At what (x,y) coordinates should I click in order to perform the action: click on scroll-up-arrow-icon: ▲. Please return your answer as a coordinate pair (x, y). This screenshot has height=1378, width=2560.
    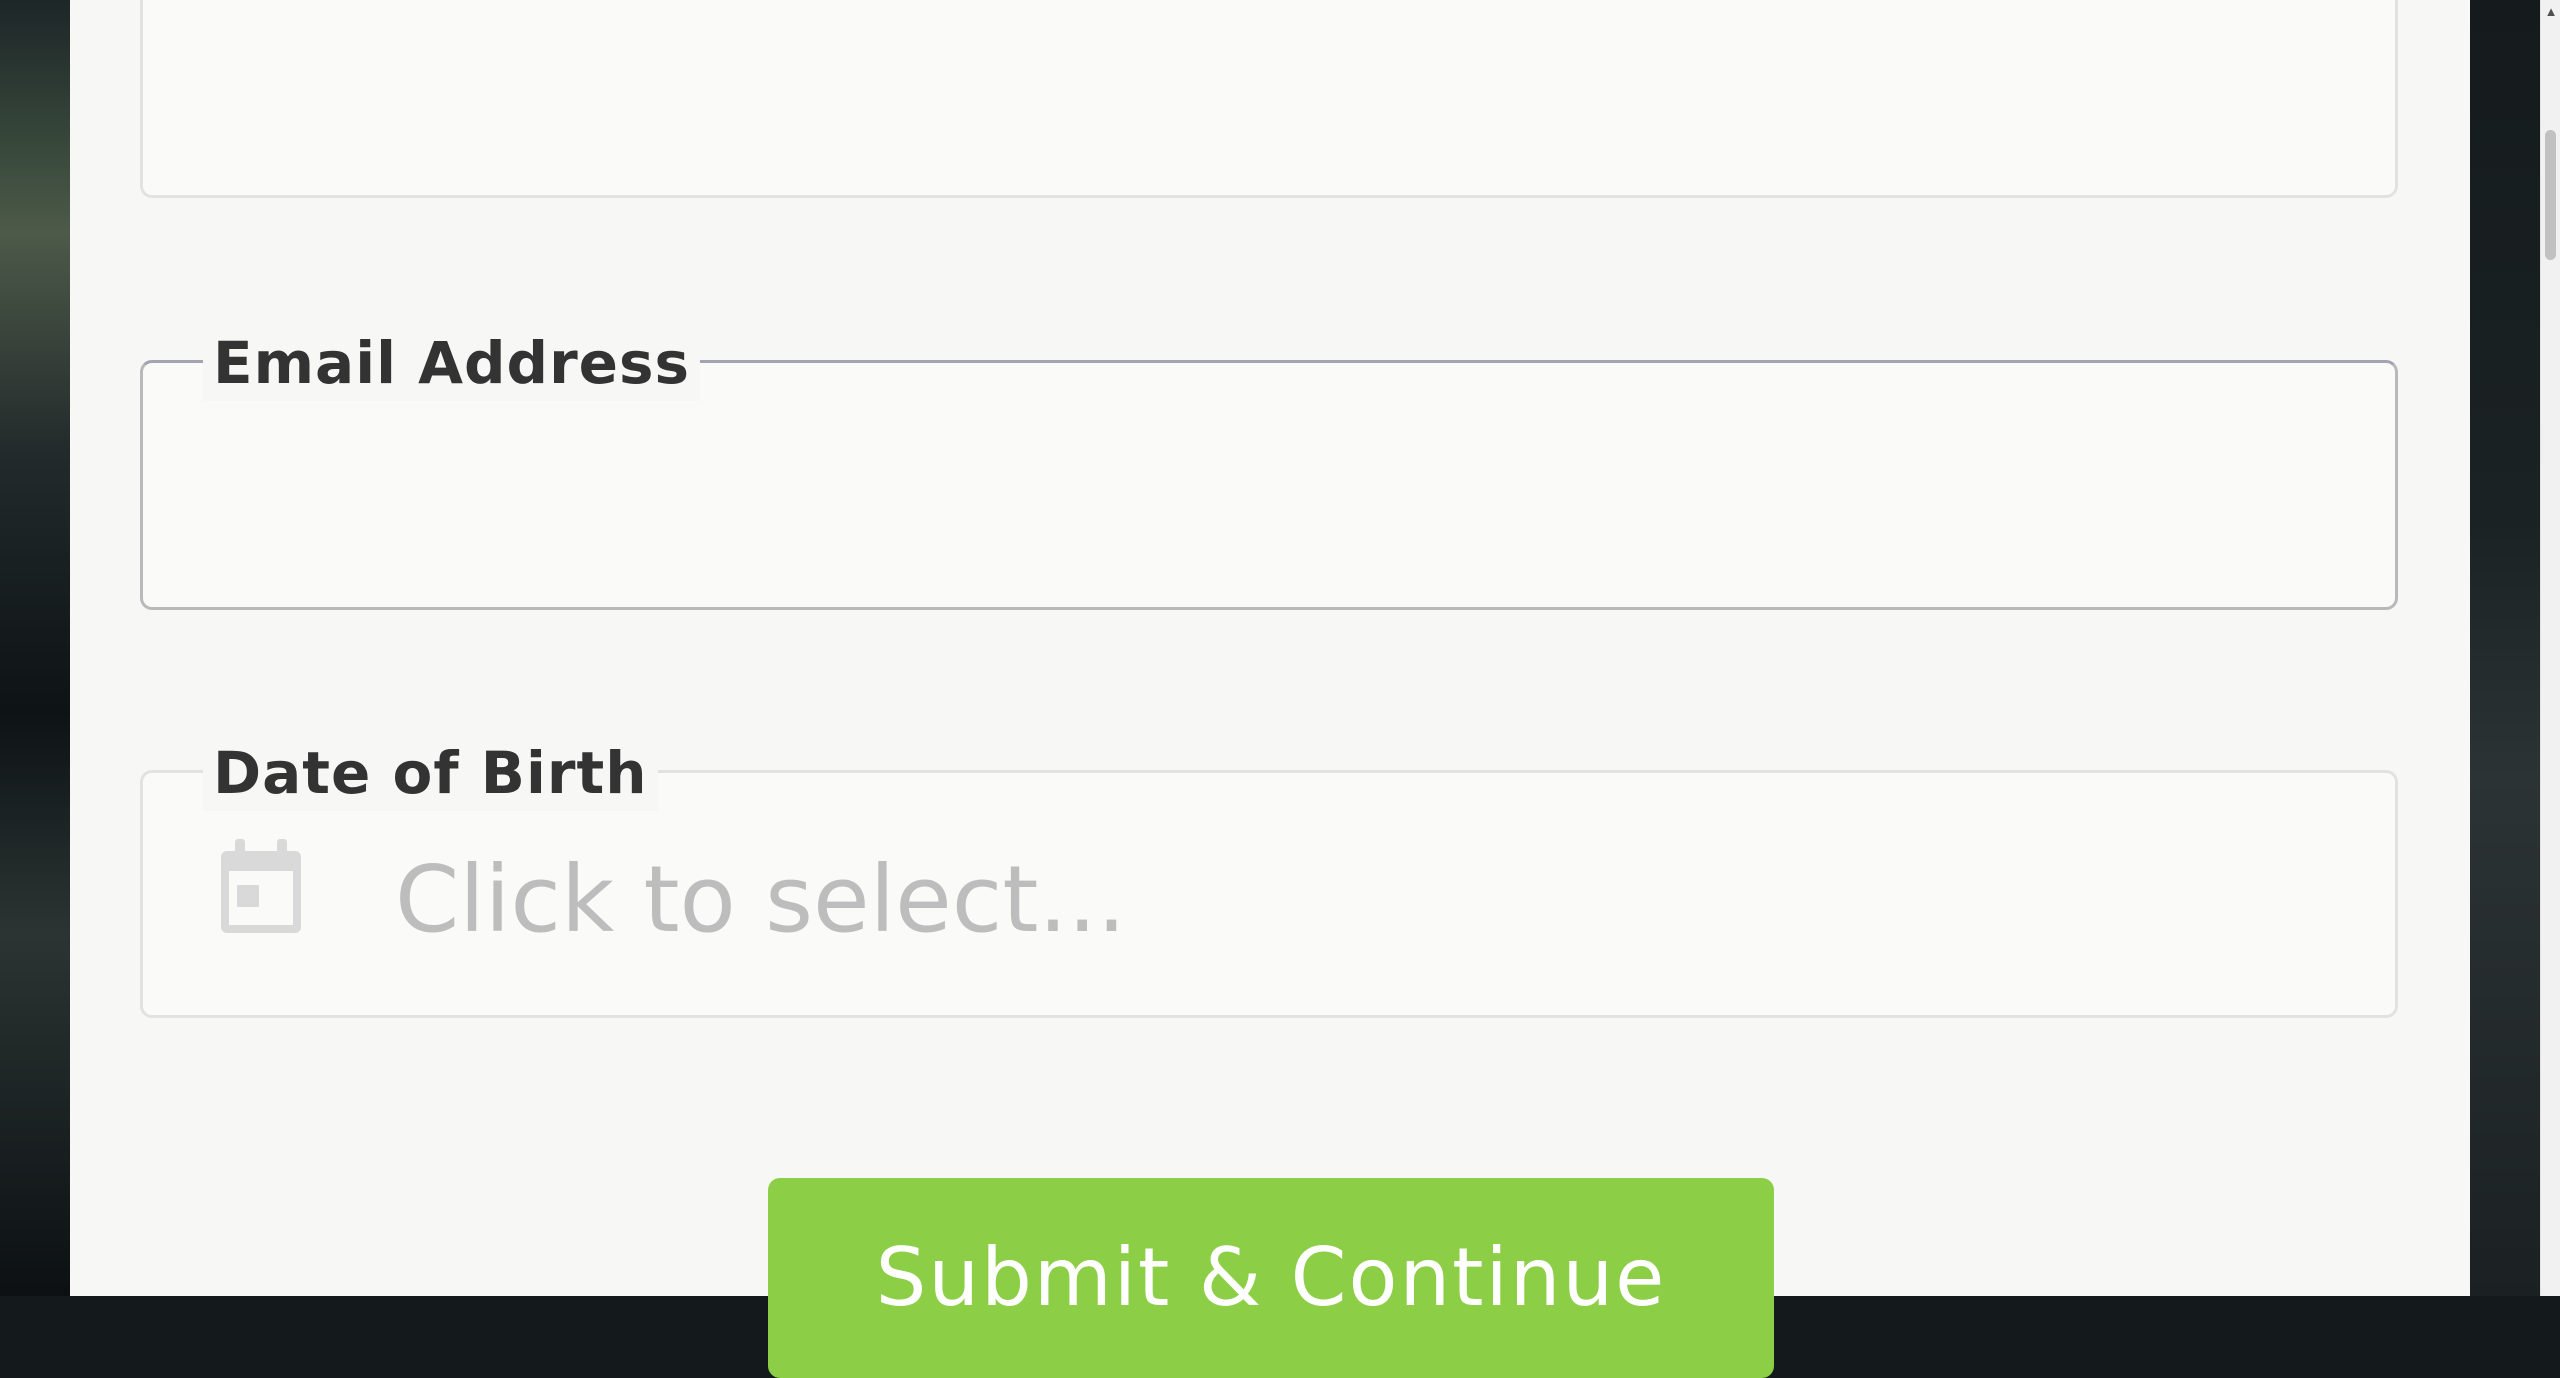
    Looking at the image, I should click on (2550, 11).